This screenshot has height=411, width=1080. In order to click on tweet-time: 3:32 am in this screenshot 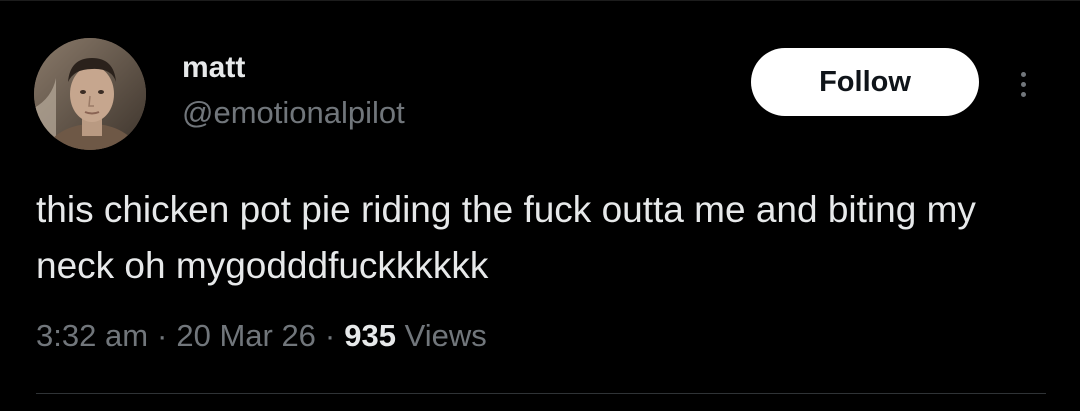, I will do `click(92, 335)`.